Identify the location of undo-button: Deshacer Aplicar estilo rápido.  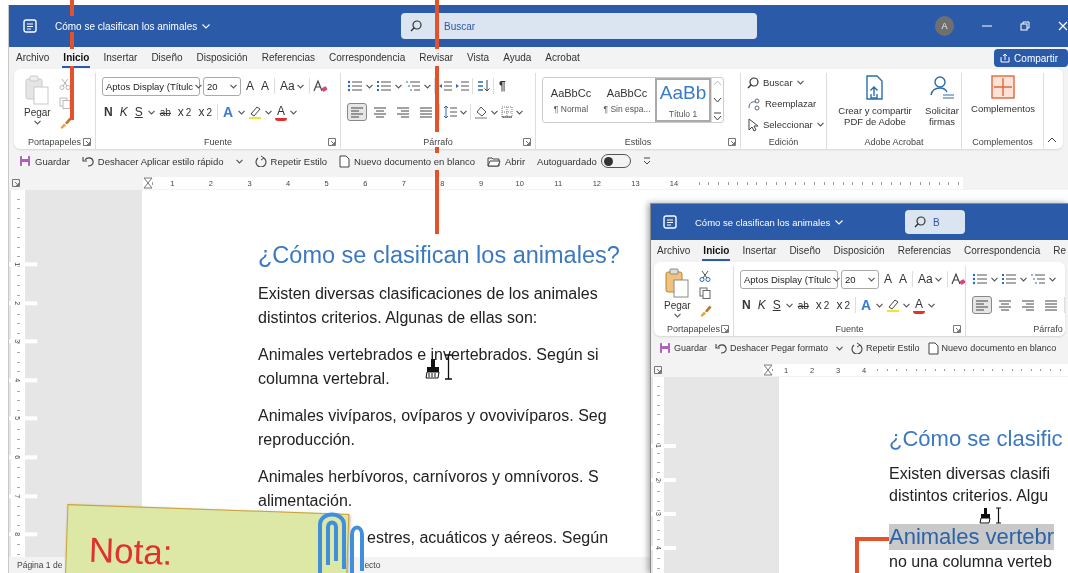
(152, 161).